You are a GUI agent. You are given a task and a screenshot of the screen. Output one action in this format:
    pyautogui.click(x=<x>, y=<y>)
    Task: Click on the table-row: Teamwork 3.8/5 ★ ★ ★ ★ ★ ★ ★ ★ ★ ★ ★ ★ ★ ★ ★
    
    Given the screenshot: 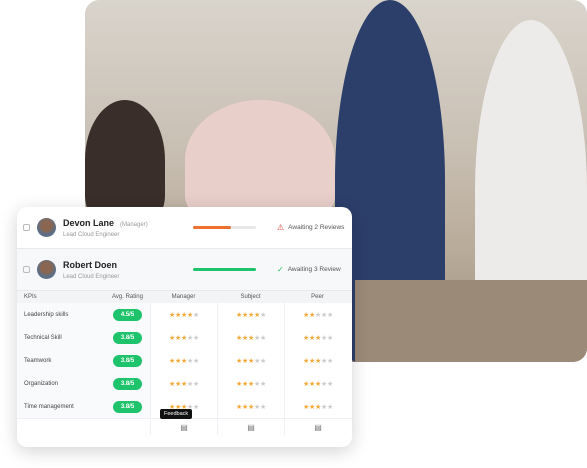 What is the action you would take?
    pyautogui.click(x=184, y=360)
    